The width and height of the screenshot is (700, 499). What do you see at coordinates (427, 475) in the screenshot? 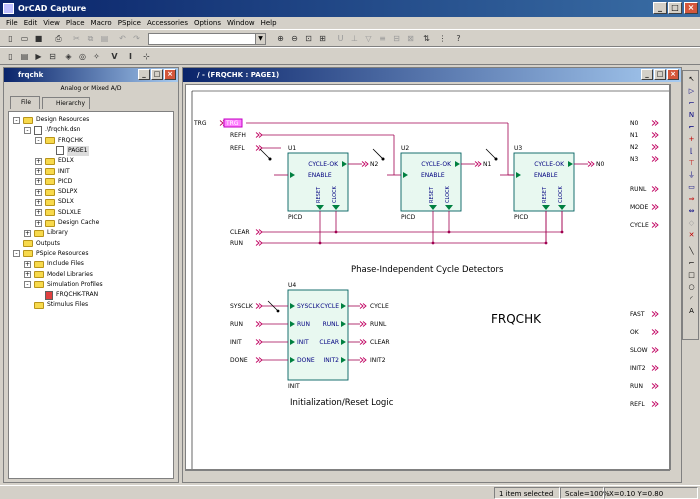
I see `horizontal-scrollbar` at bounding box center [427, 475].